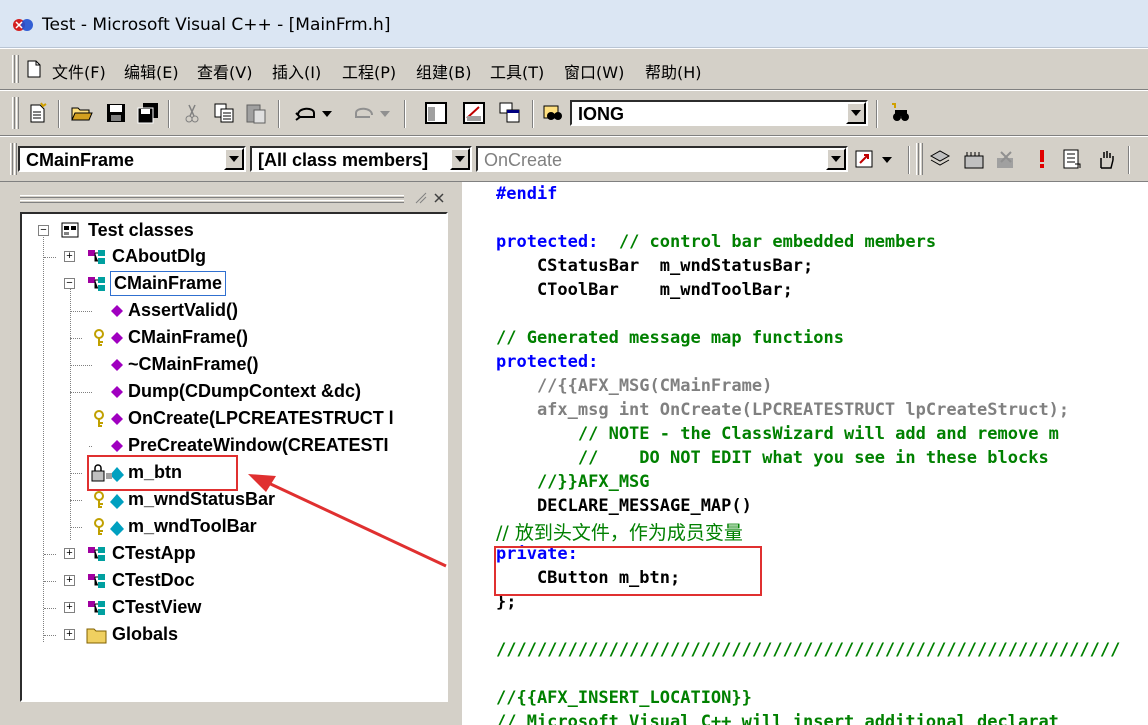 The height and width of the screenshot is (725, 1148). Describe the element at coordinates (244, 311) in the screenshot. I see `tree-item-assertvalid: AssertValid()` at that location.